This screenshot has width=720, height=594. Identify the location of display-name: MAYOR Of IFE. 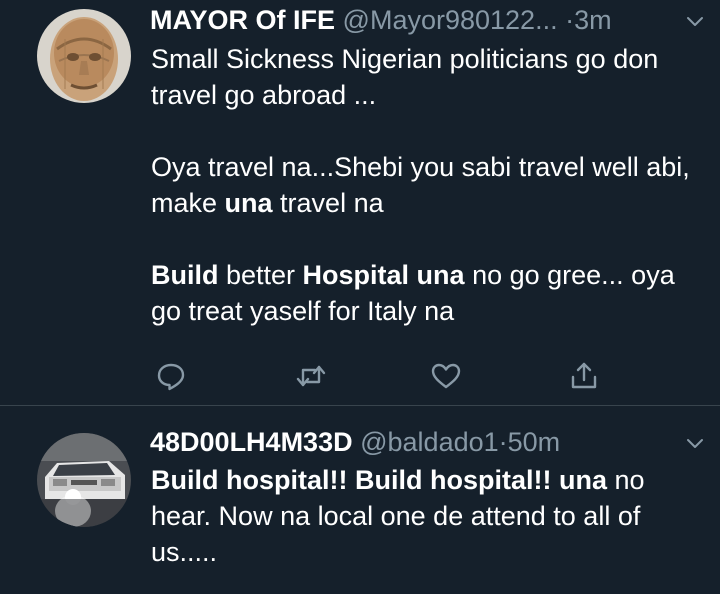
(242, 20).